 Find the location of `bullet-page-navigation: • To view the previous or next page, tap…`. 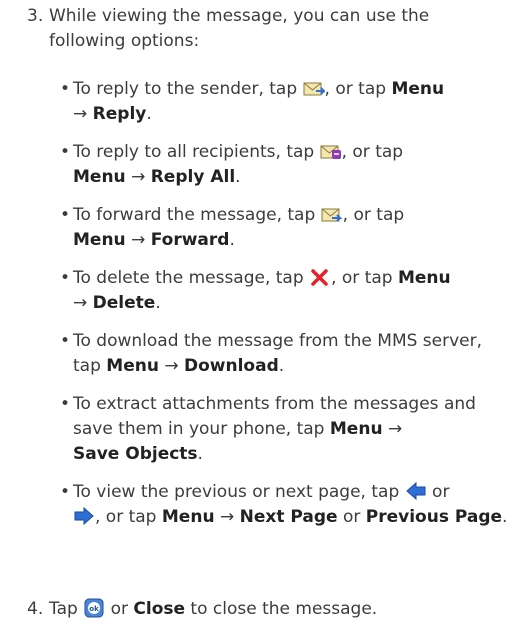

bullet-page-navigation: • To view the previous or next page, tap… is located at coordinates (284, 504).